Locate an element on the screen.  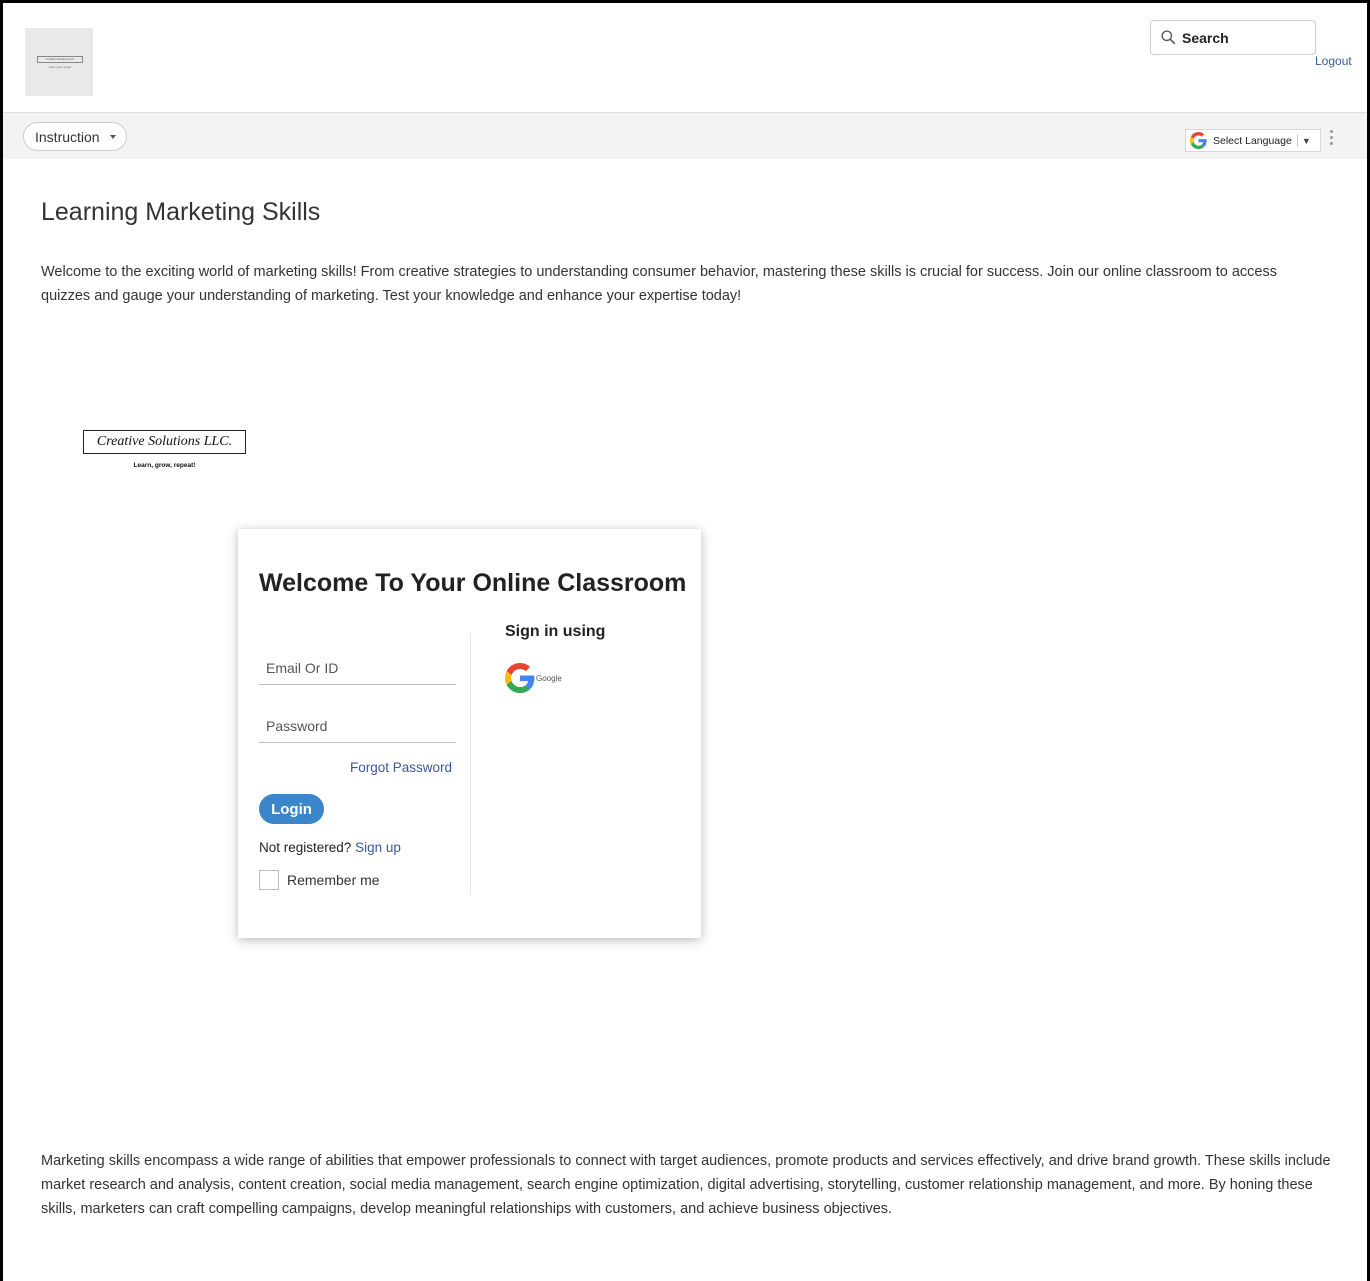
email-field-wrapper is located at coordinates (357, 668).